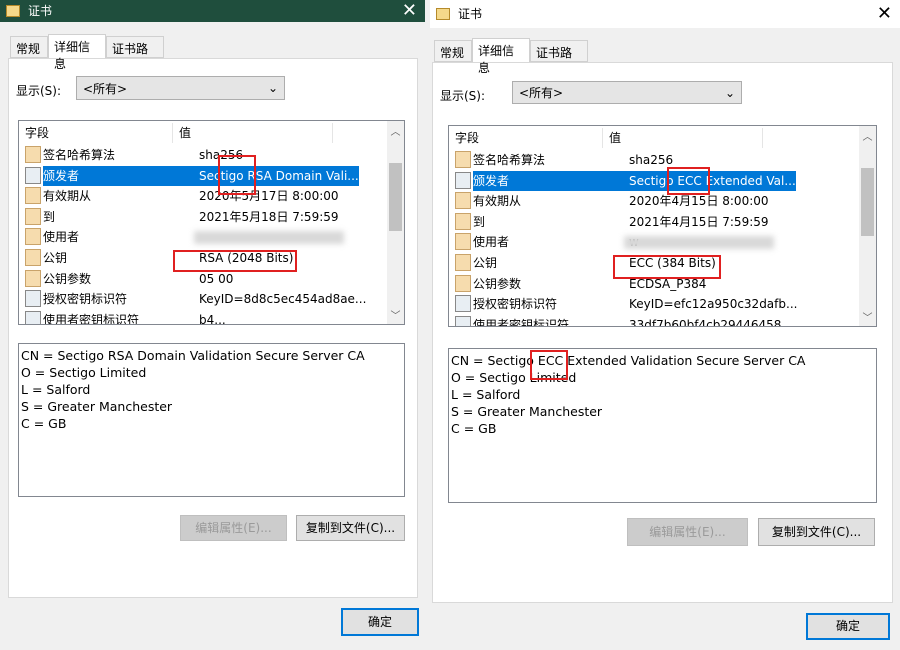 This screenshot has height=650, width=900. I want to click on window-title: 证书, so click(470, 14).